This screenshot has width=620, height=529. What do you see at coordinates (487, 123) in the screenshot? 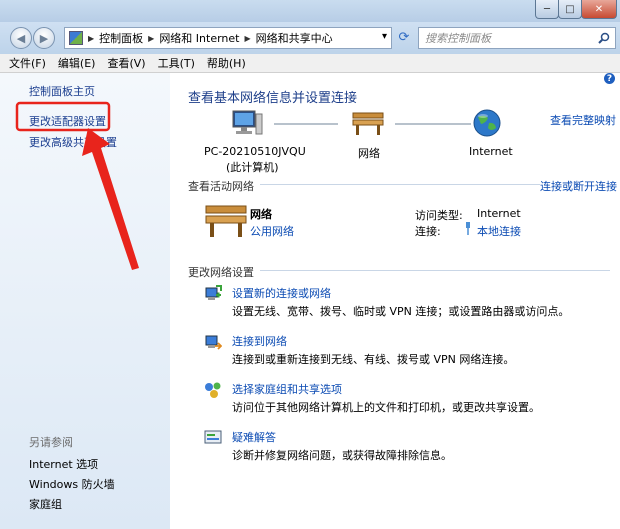
I see `internet-globe-icon` at bounding box center [487, 123].